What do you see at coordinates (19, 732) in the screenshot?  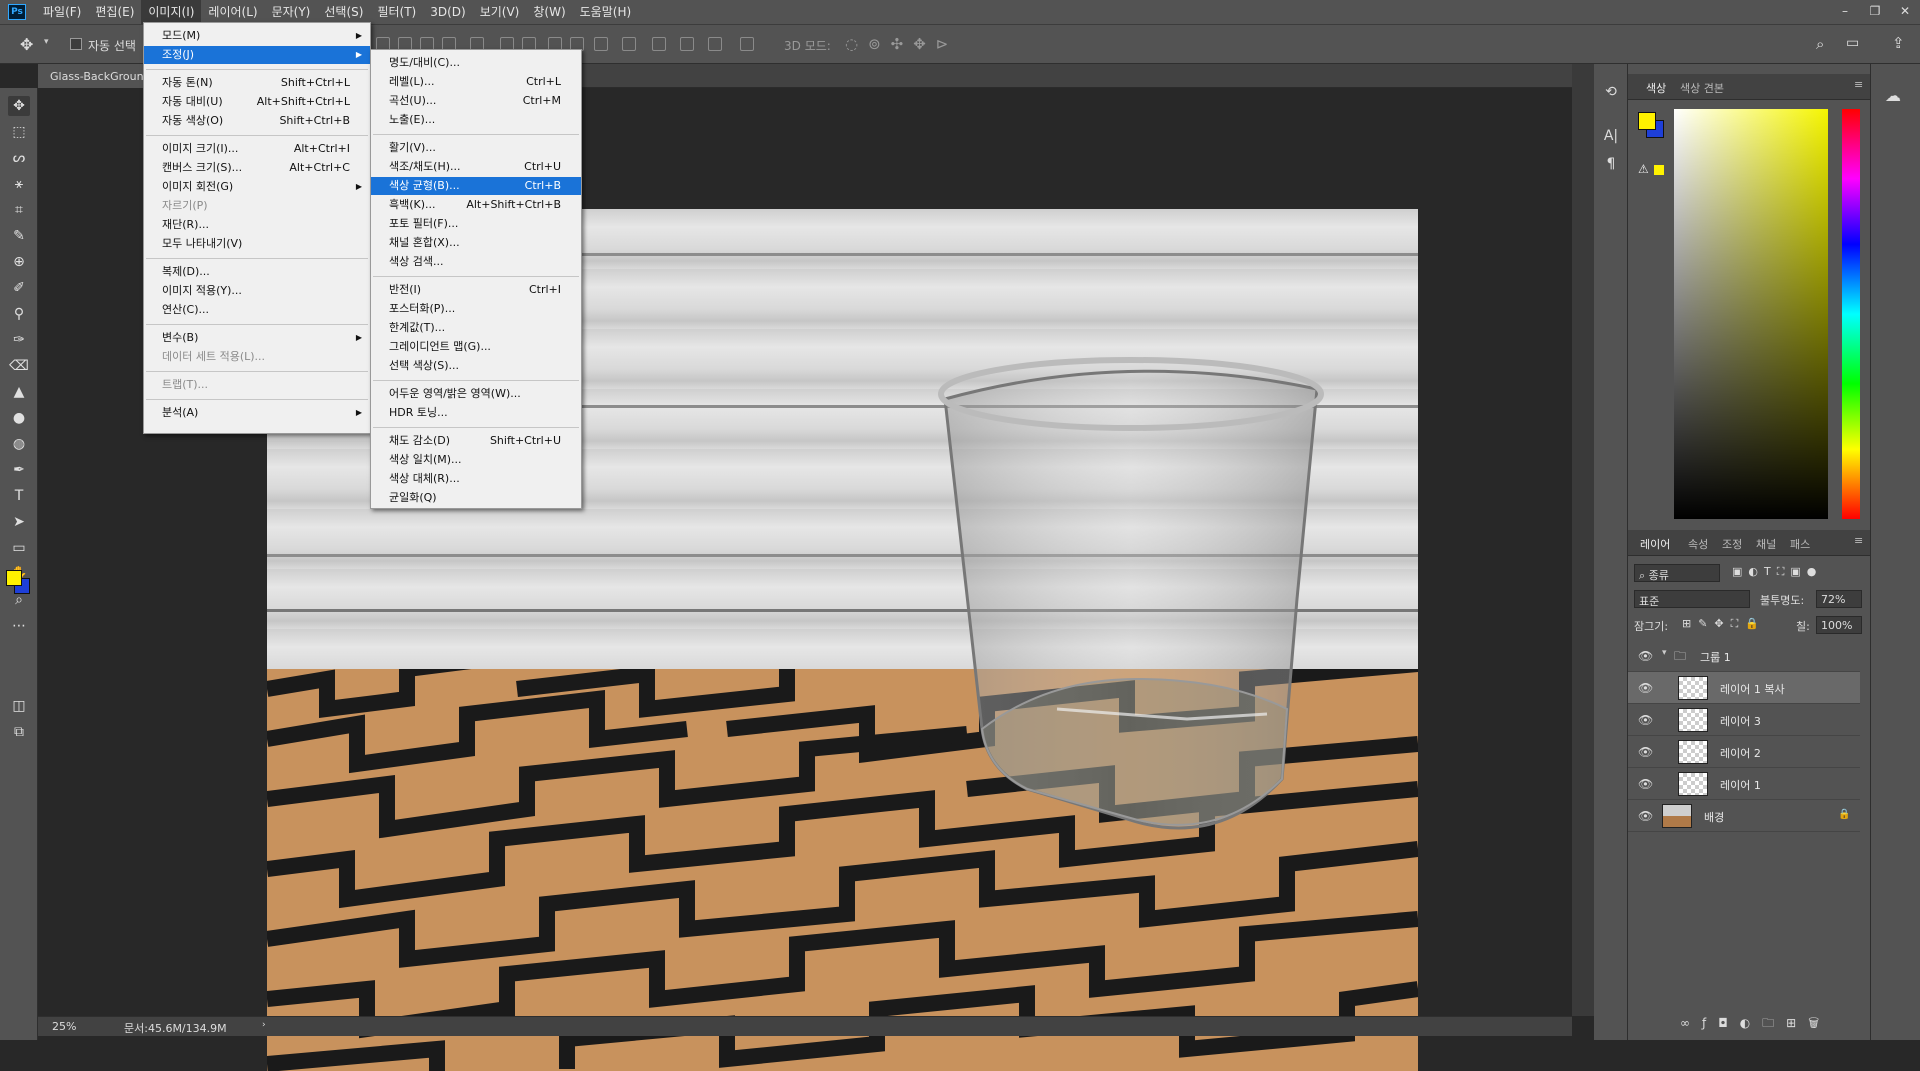 I see `screen-mode-icon: ⧉` at bounding box center [19, 732].